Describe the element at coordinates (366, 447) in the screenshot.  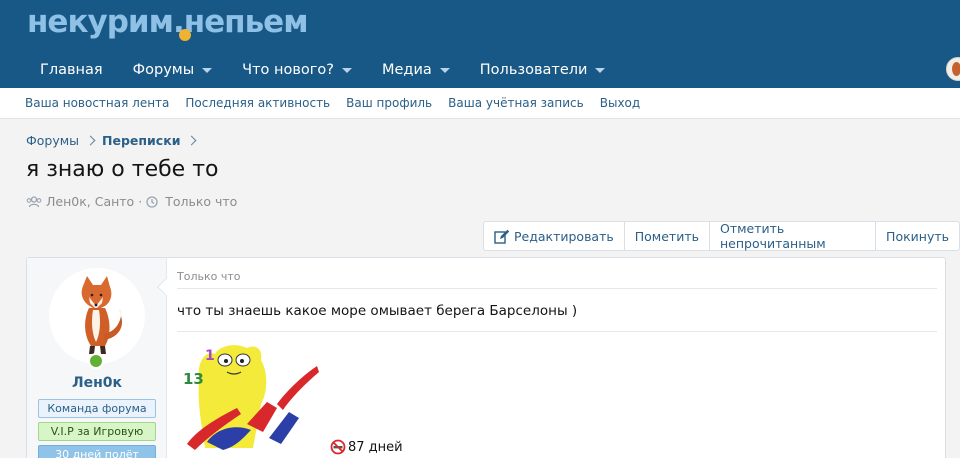
I see `signature-days: 87 дней` at that location.